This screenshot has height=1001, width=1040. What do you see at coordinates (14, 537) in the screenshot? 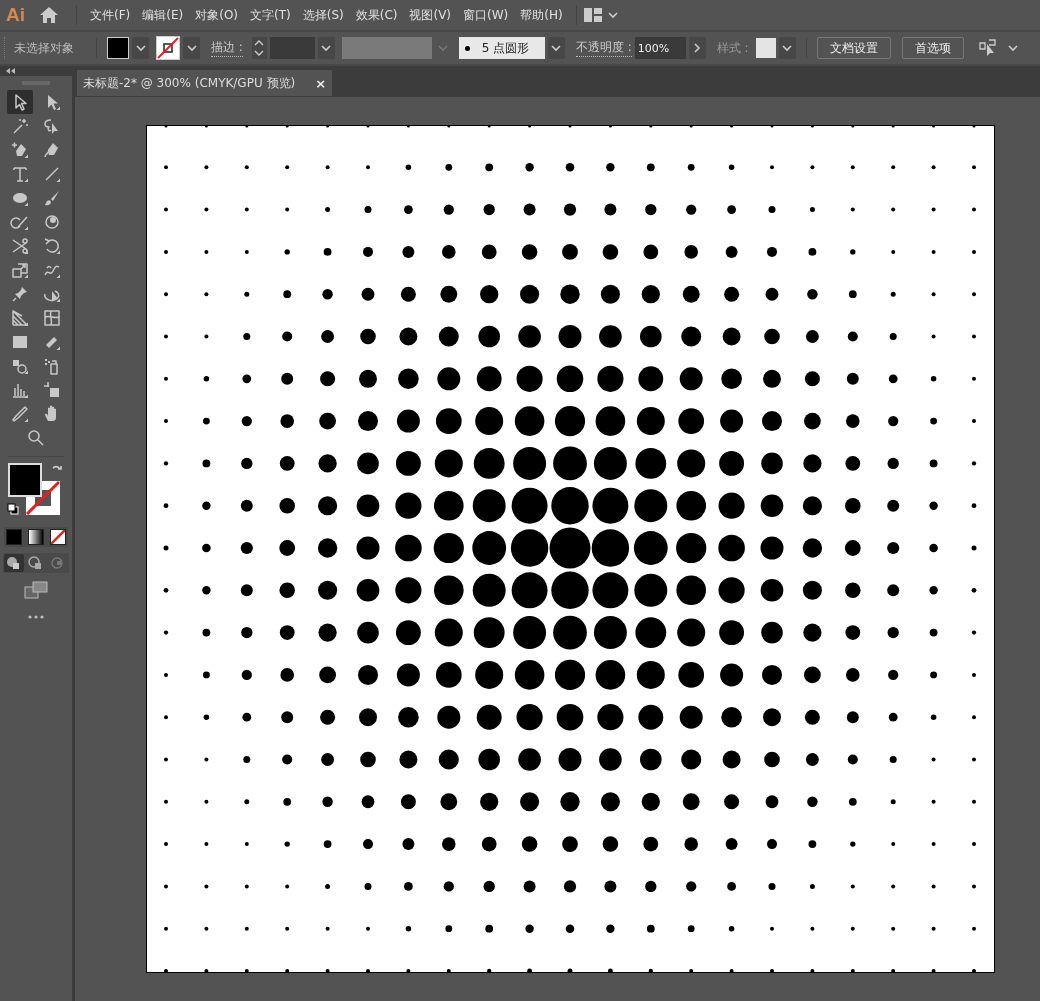
I see `color-mode-button` at bounding box center [14, 537].